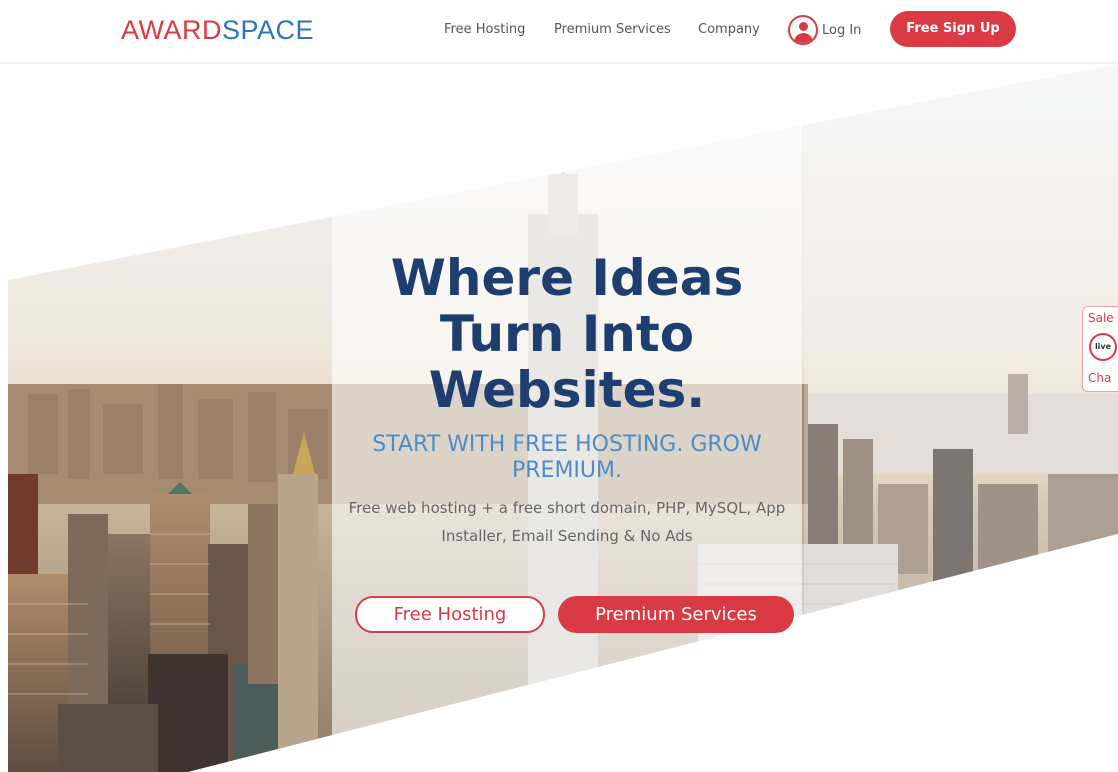 This screenshot has height=772, width=1118. I want to click on chat-bubble-icon: live, so click(1103, 347).